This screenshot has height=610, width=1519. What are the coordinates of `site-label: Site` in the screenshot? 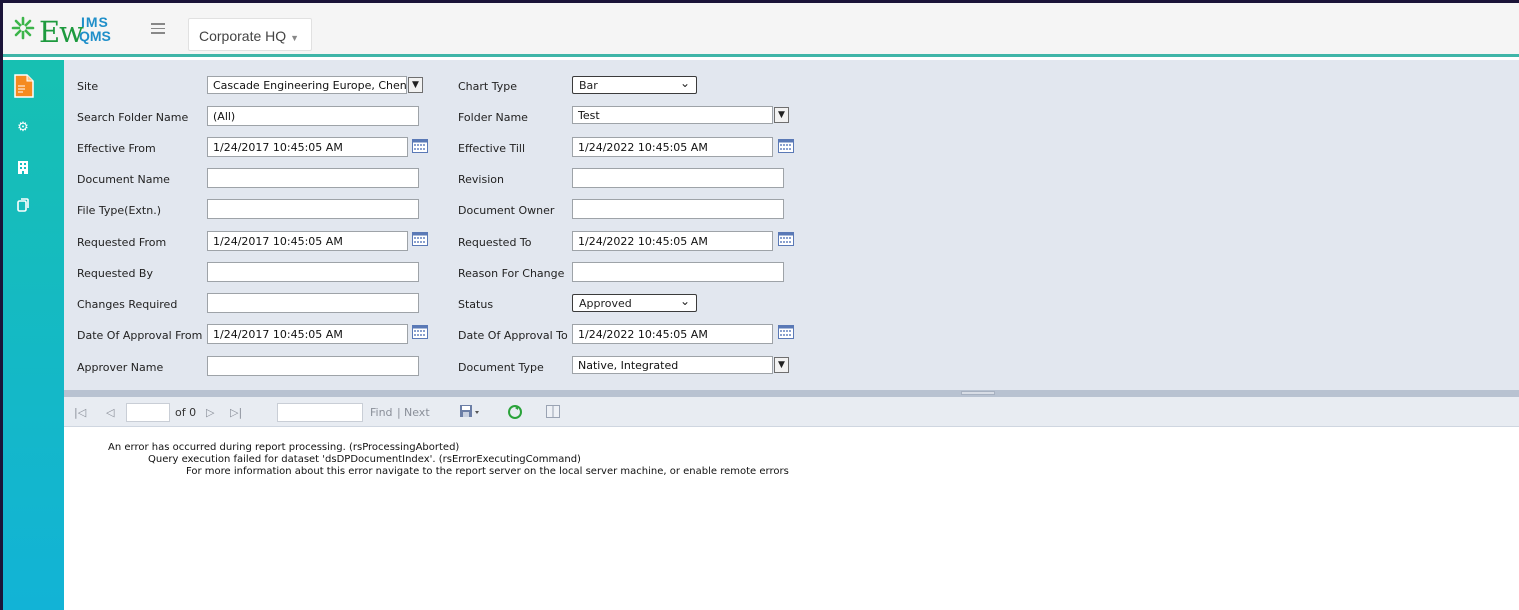 It's located at (88, 86).